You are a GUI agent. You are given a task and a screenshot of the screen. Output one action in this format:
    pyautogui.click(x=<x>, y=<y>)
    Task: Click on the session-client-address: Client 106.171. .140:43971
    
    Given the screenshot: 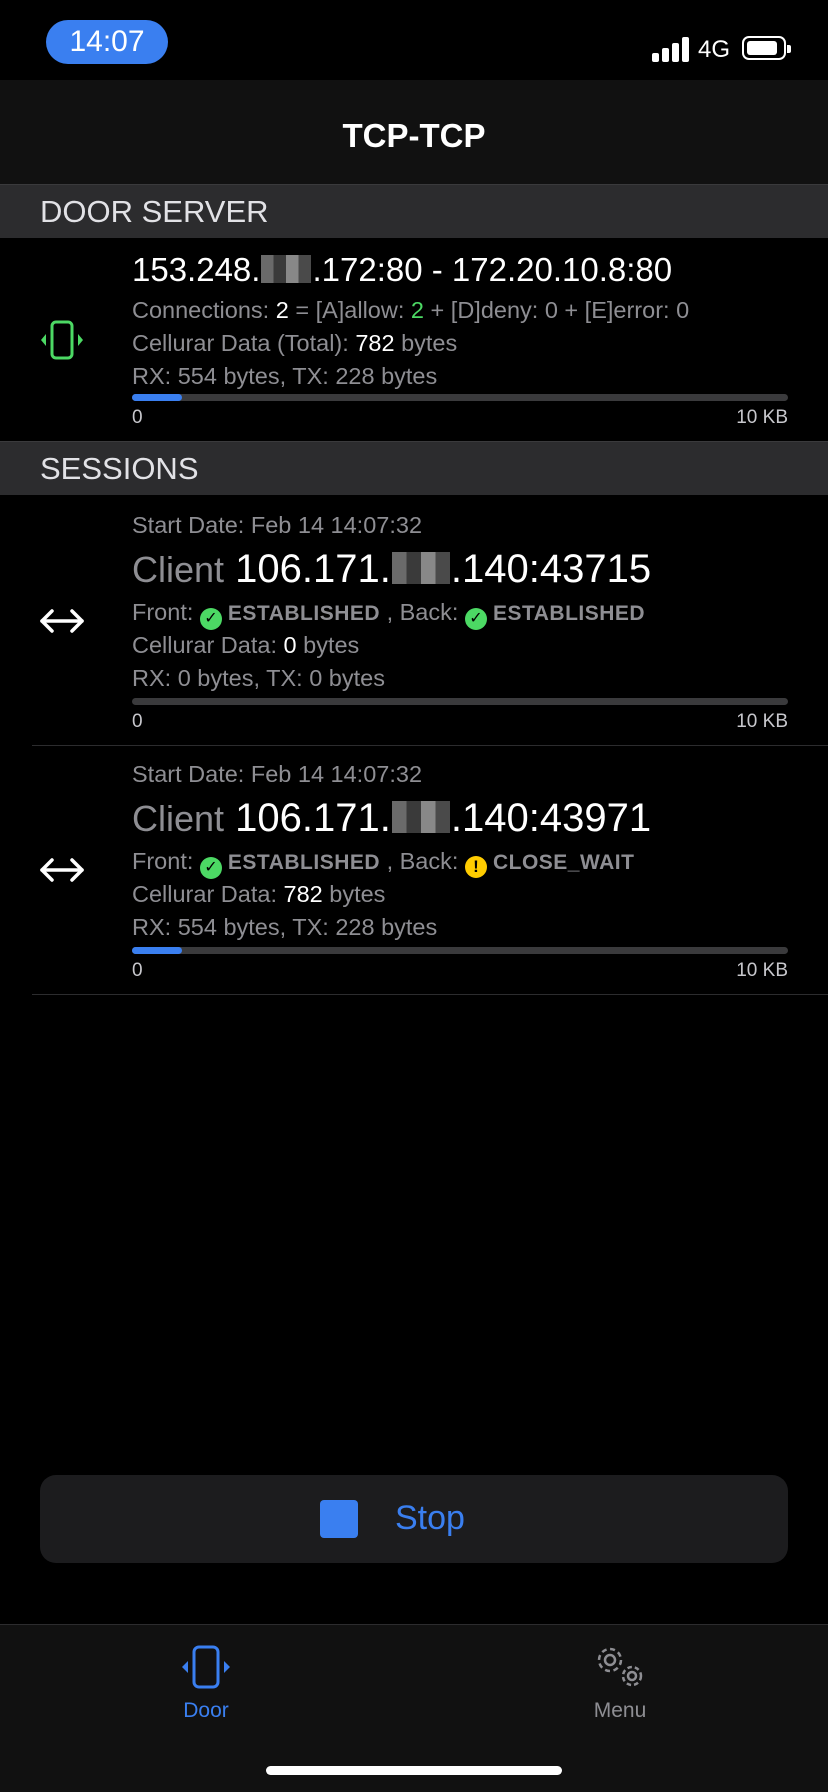 What is the action you would take?
    pyautogui.click(x=392, y=818)
    